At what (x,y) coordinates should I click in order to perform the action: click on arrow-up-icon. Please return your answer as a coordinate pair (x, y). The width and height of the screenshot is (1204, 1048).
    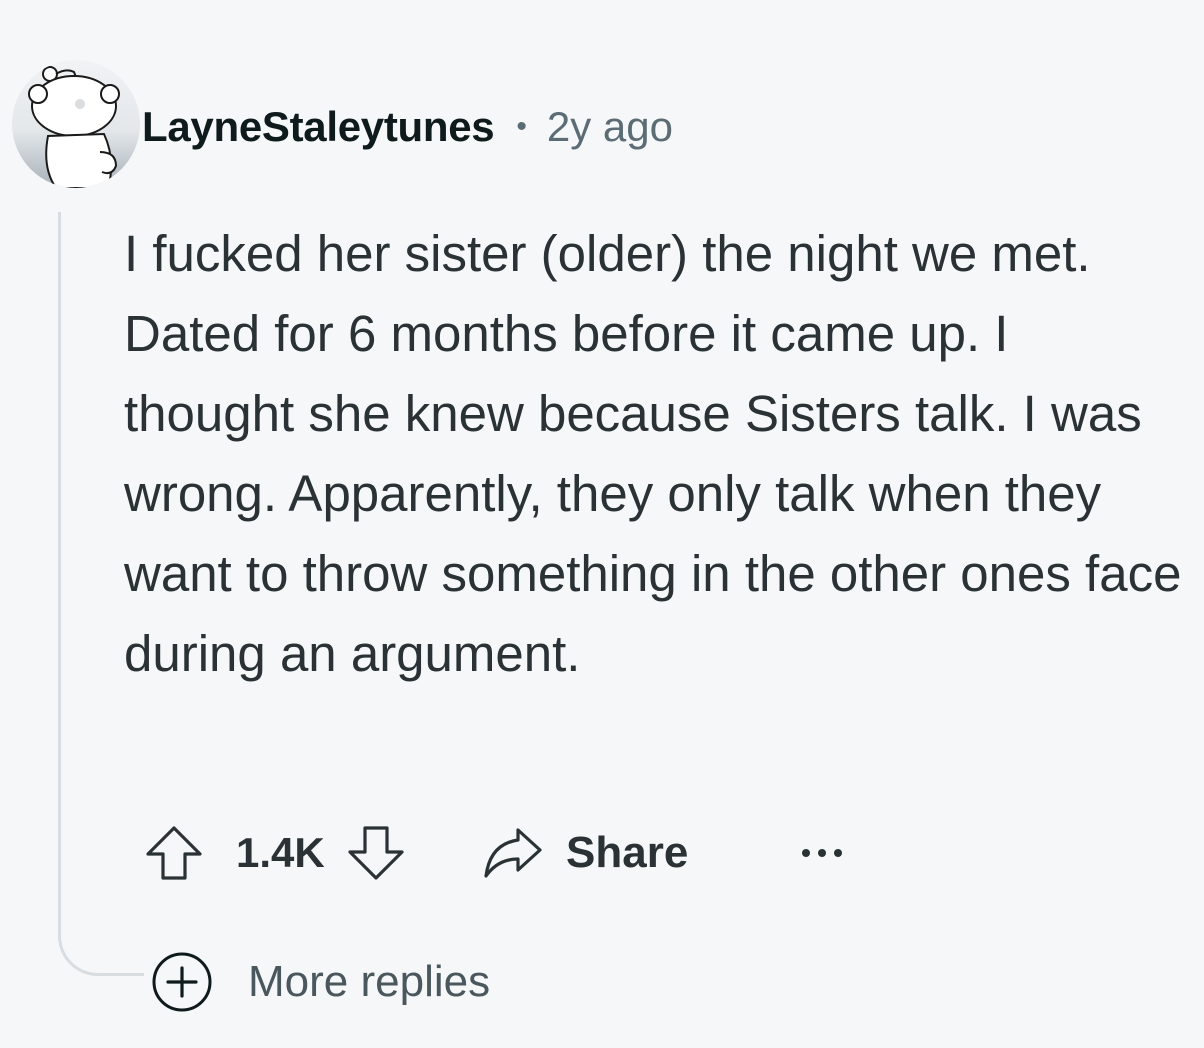
    Looking at the image, I should click on (174, 853).